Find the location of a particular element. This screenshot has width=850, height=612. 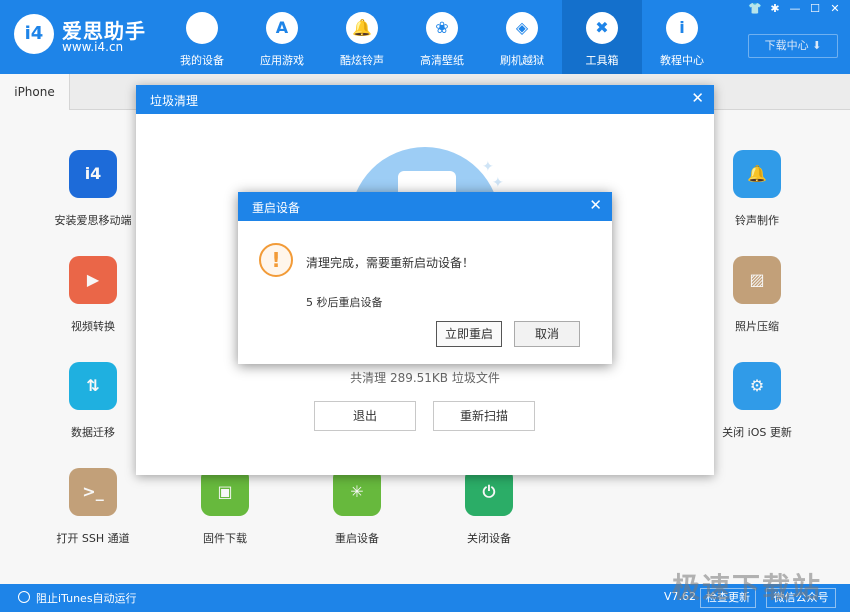

nav-label: 酷炫铃声 is located at coordinates (362, 60).